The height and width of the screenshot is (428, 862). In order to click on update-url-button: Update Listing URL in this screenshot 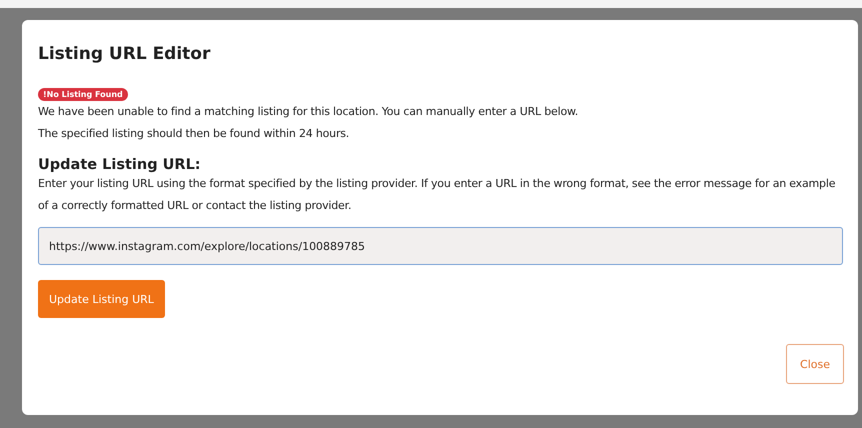, I will do `click(101, 299)`.